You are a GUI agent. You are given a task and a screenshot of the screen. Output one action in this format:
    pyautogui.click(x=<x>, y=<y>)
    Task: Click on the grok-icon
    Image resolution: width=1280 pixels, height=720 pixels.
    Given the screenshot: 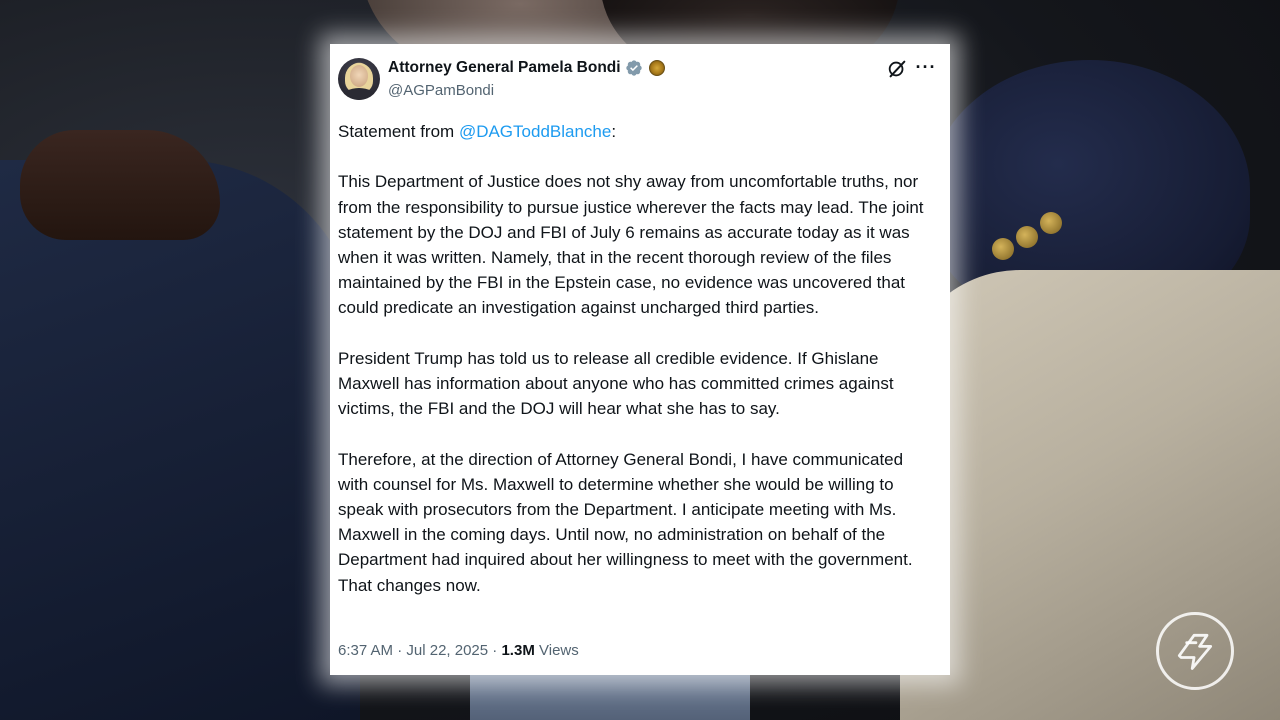 What is the action you would take?
    pyautogui.click(x=897, y=69)
    